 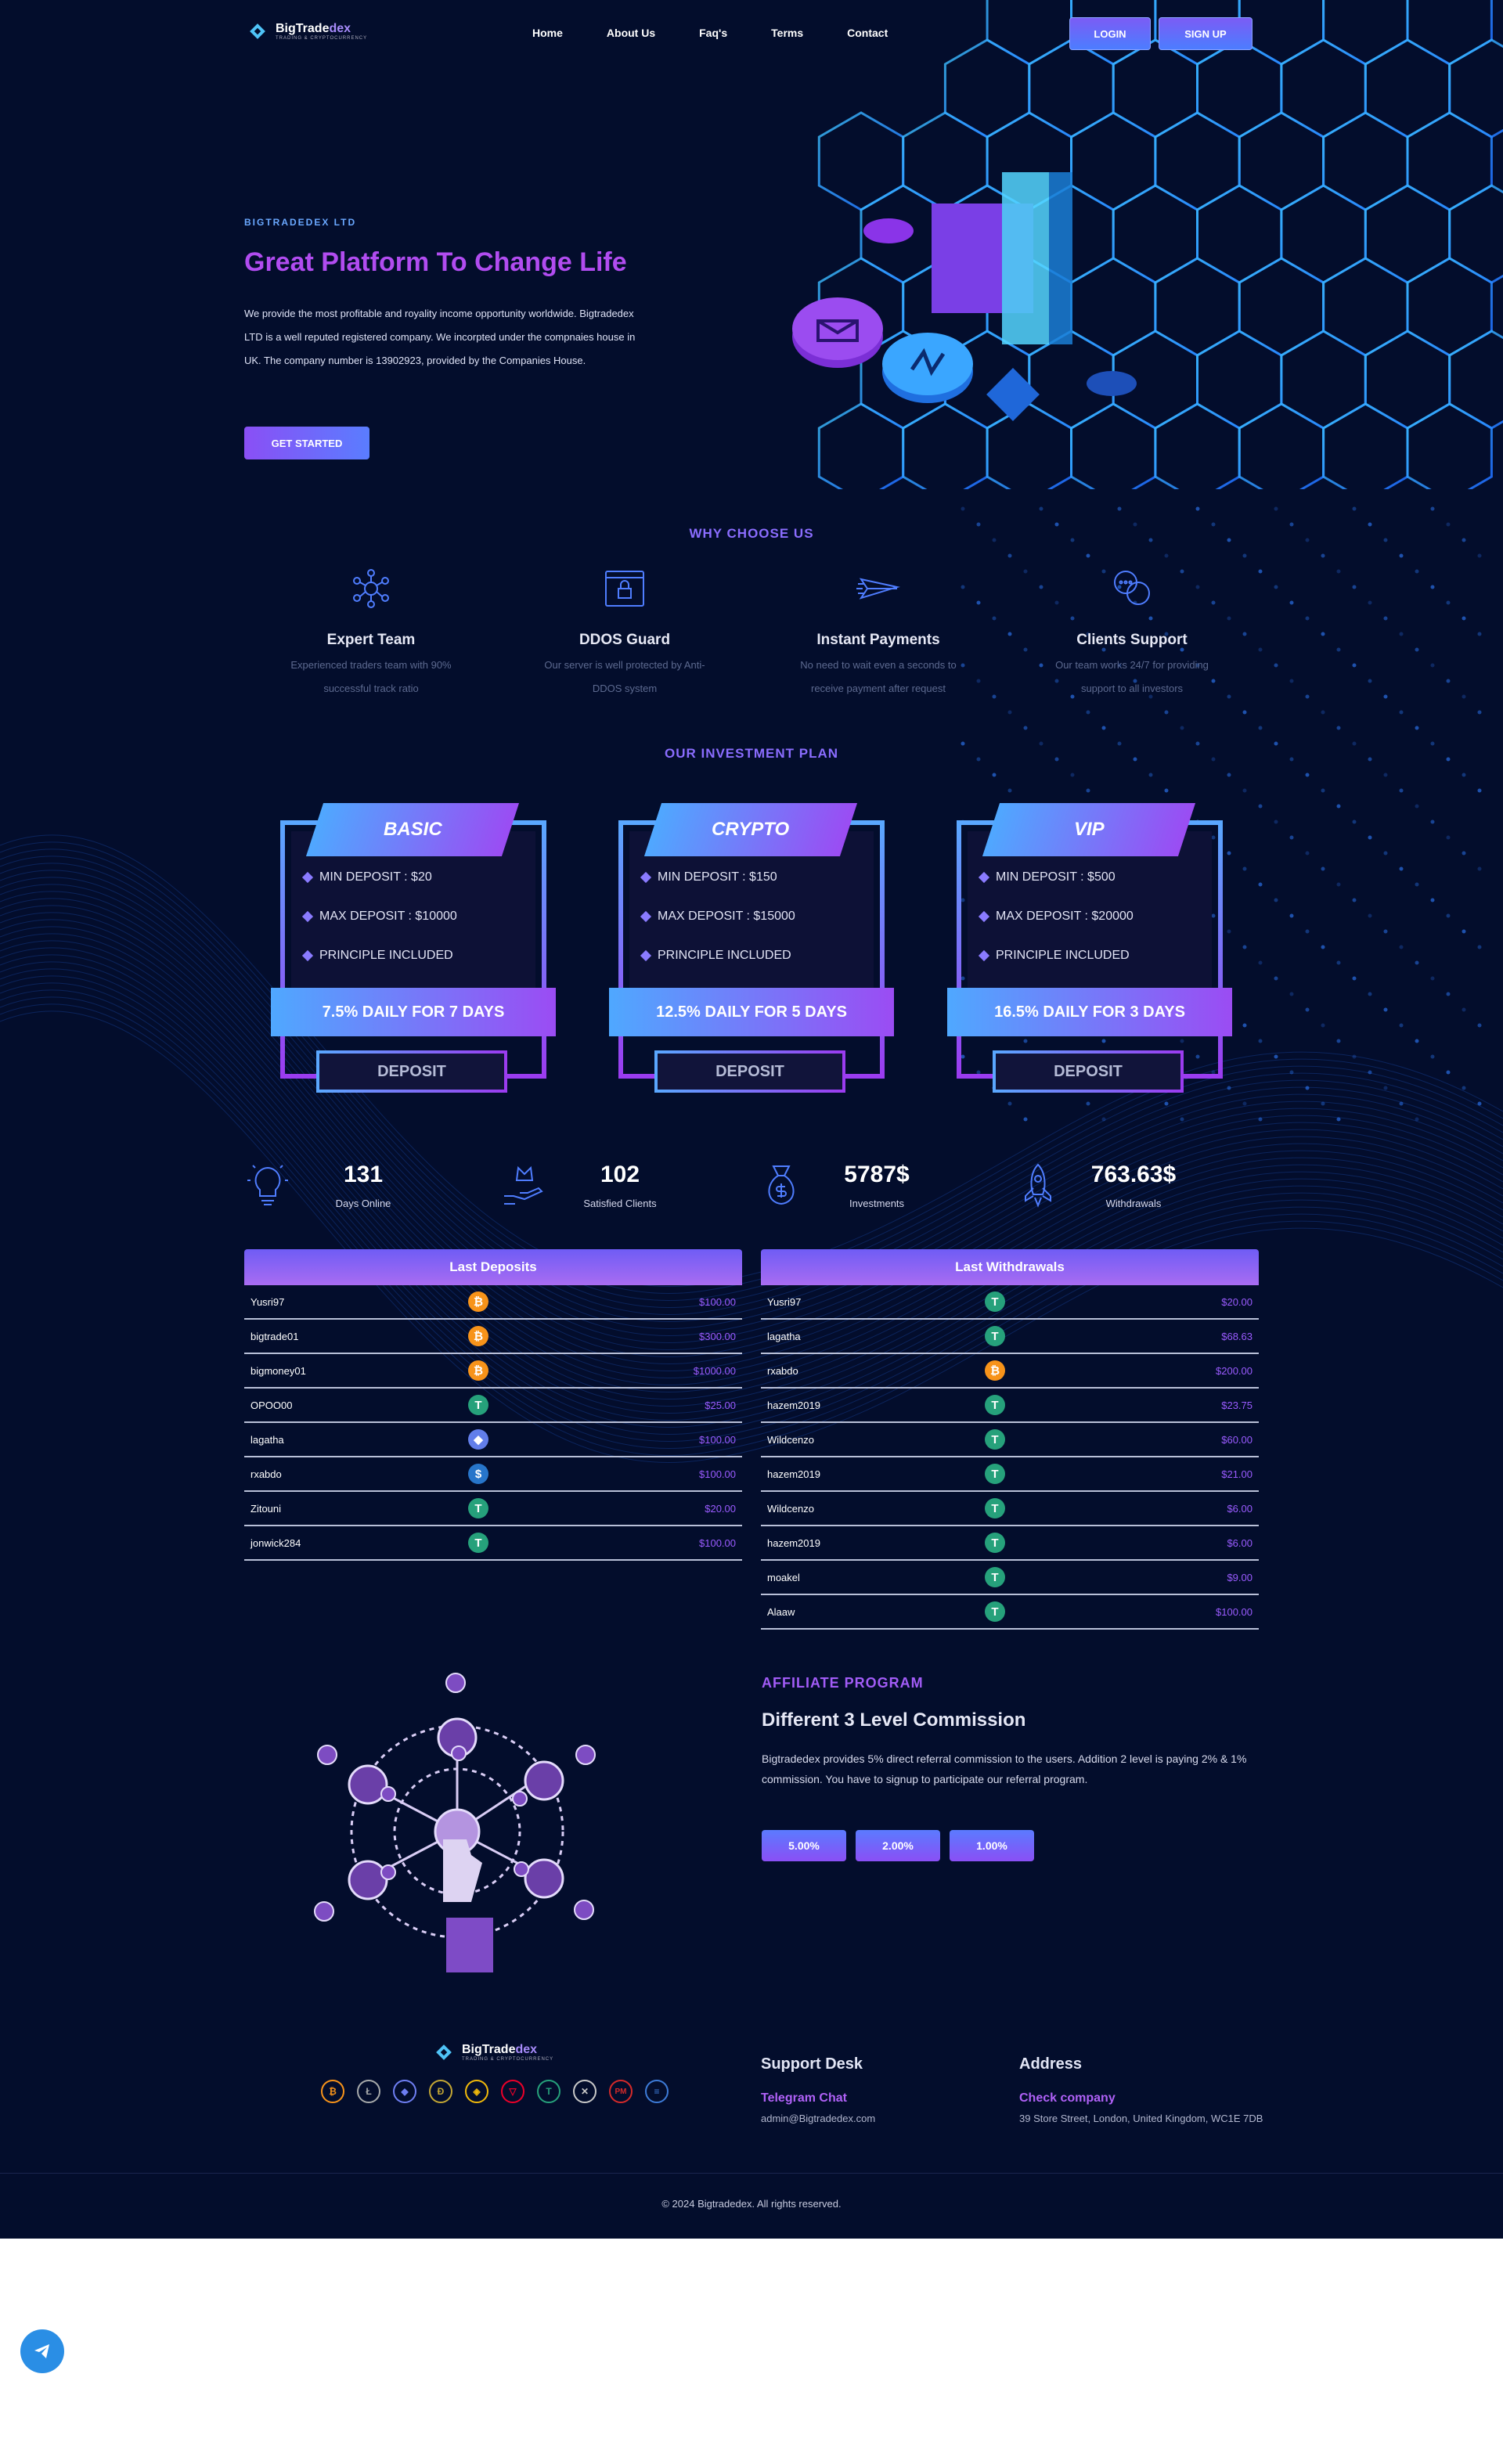 What do you see at coordinates (621, 2092) in the screenshot?
I see `perfect-money-icon: PM` at bounding box center [621, 2092].